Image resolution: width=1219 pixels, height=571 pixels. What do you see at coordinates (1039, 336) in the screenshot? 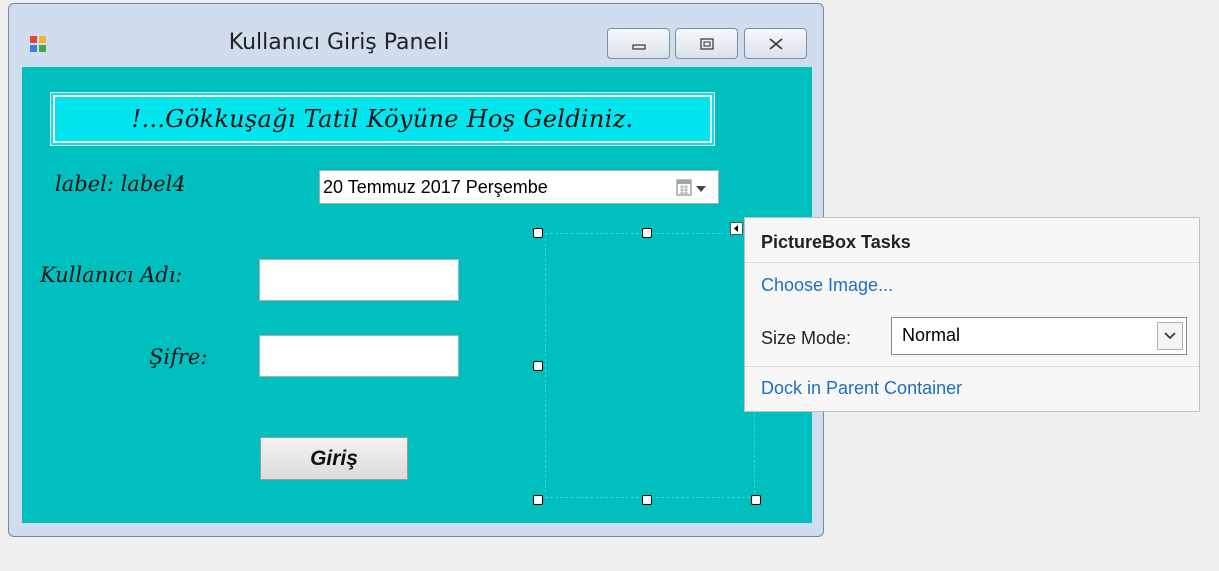
I see `size-mode-select: Normal` at bounding box center [1039, 336].